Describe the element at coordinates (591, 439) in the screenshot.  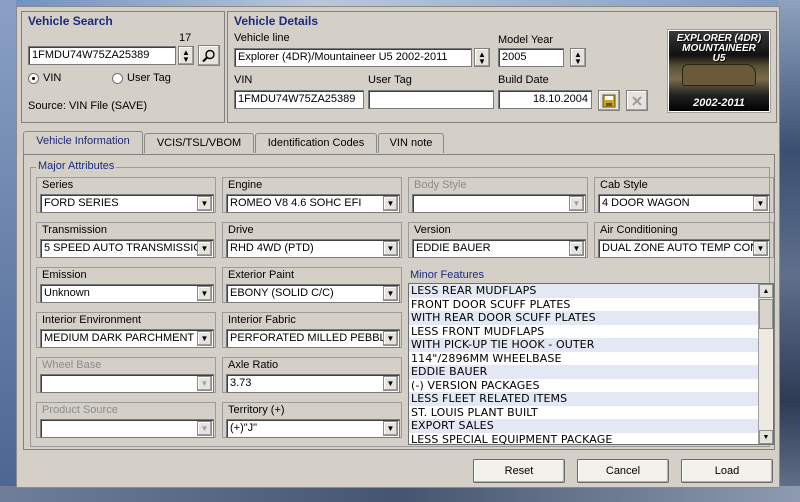
I see `list-item: LESS SPECIAL EQUIPMENT PACKAGE` at that location.